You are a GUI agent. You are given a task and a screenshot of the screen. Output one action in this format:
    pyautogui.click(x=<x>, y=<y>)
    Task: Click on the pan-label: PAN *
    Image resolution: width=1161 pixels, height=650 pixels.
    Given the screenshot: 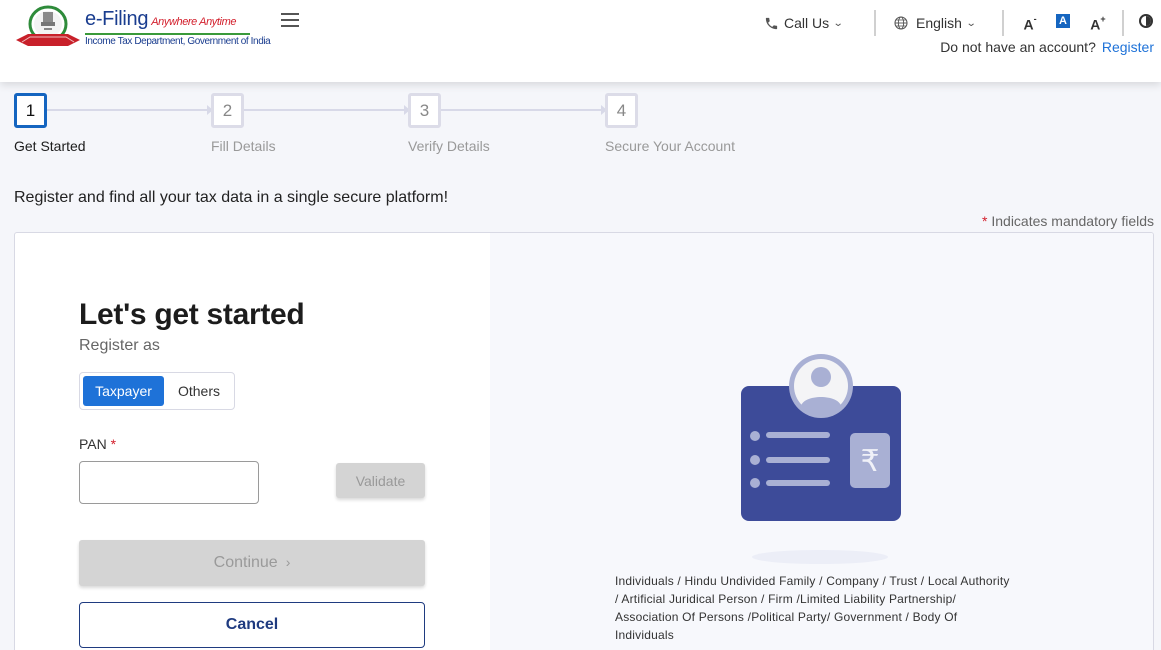 What is the action you would take?
    pyautogui.click(x=97, y=444)
    